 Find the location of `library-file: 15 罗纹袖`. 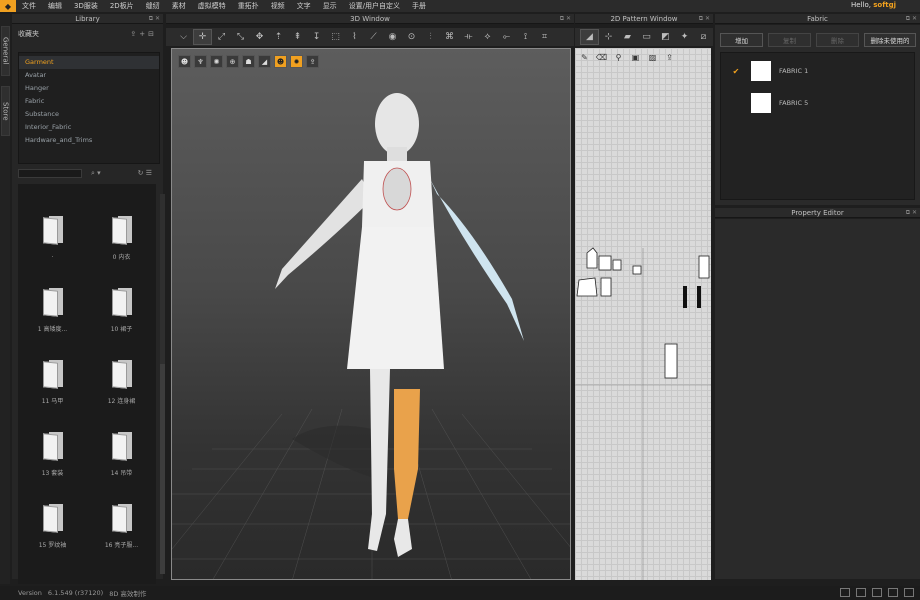

library-file: 15 罗纹袖 is located at coordinates (52, 540).